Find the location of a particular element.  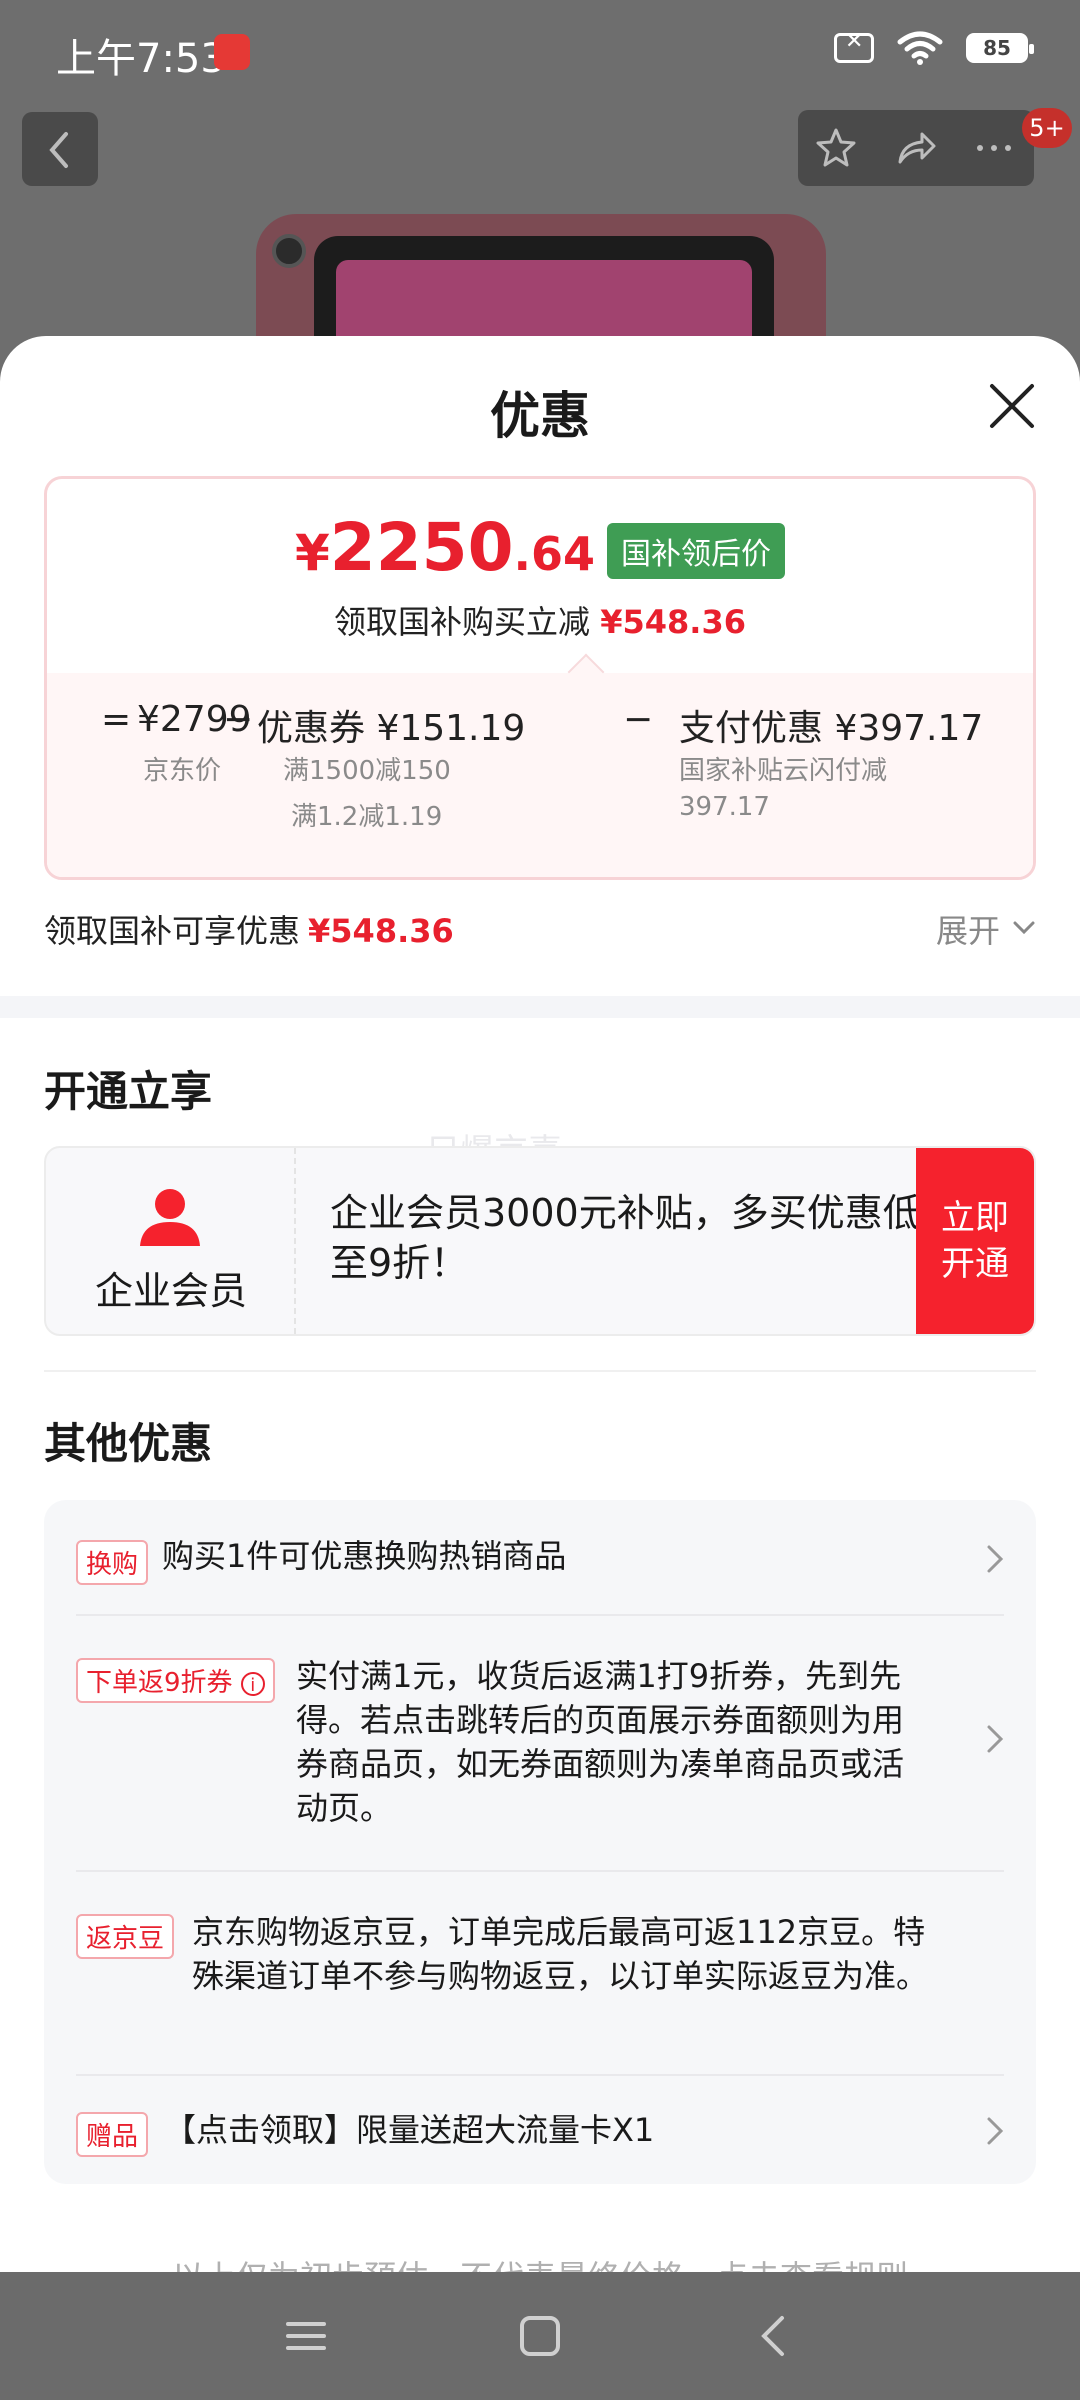

offer-tag: 下单返9折券 i is located at coordinates (175, 1680).